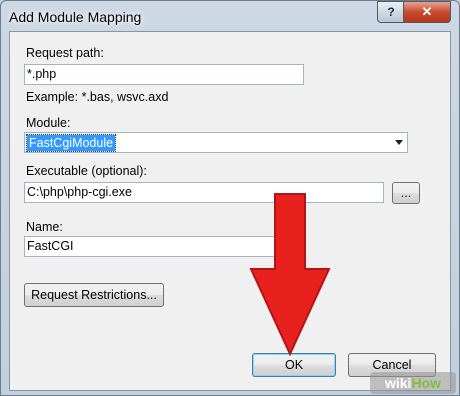  What do you see at coordinates (398, 383) in the screenshot?
I see `watermark-wiki: wiki` at bounding box center [398, 383].